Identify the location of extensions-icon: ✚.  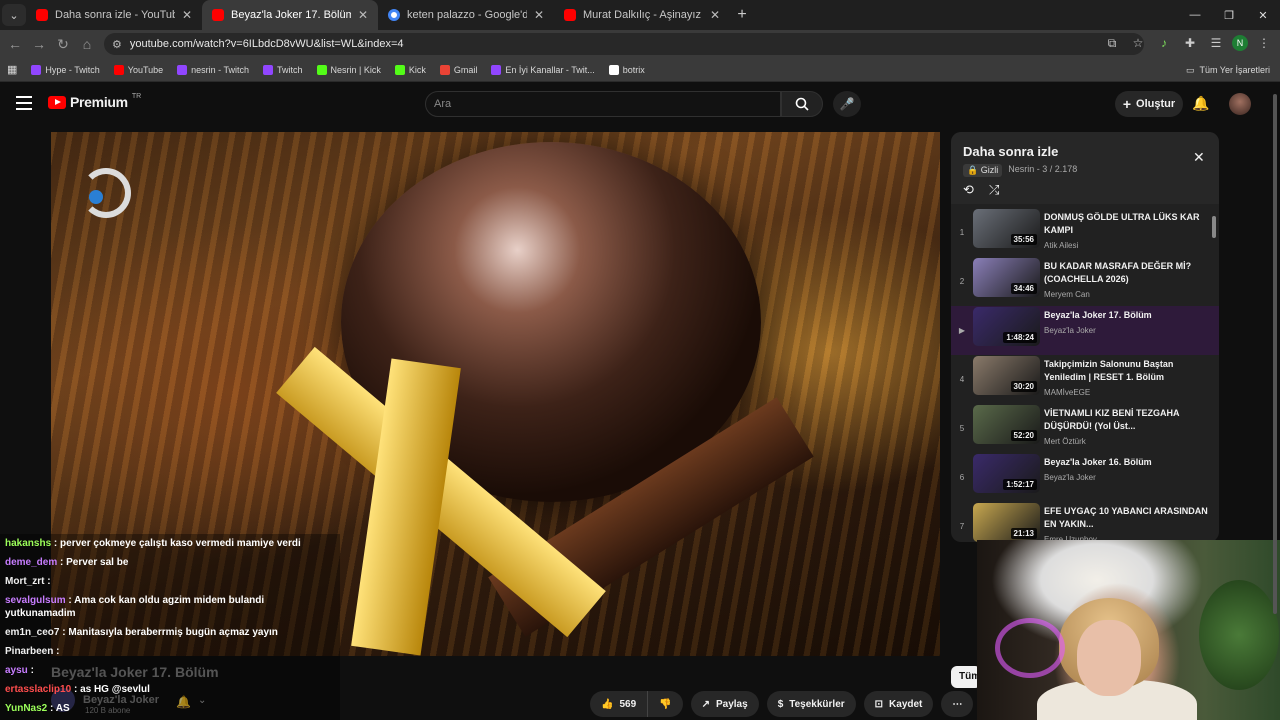
(1190, 43).